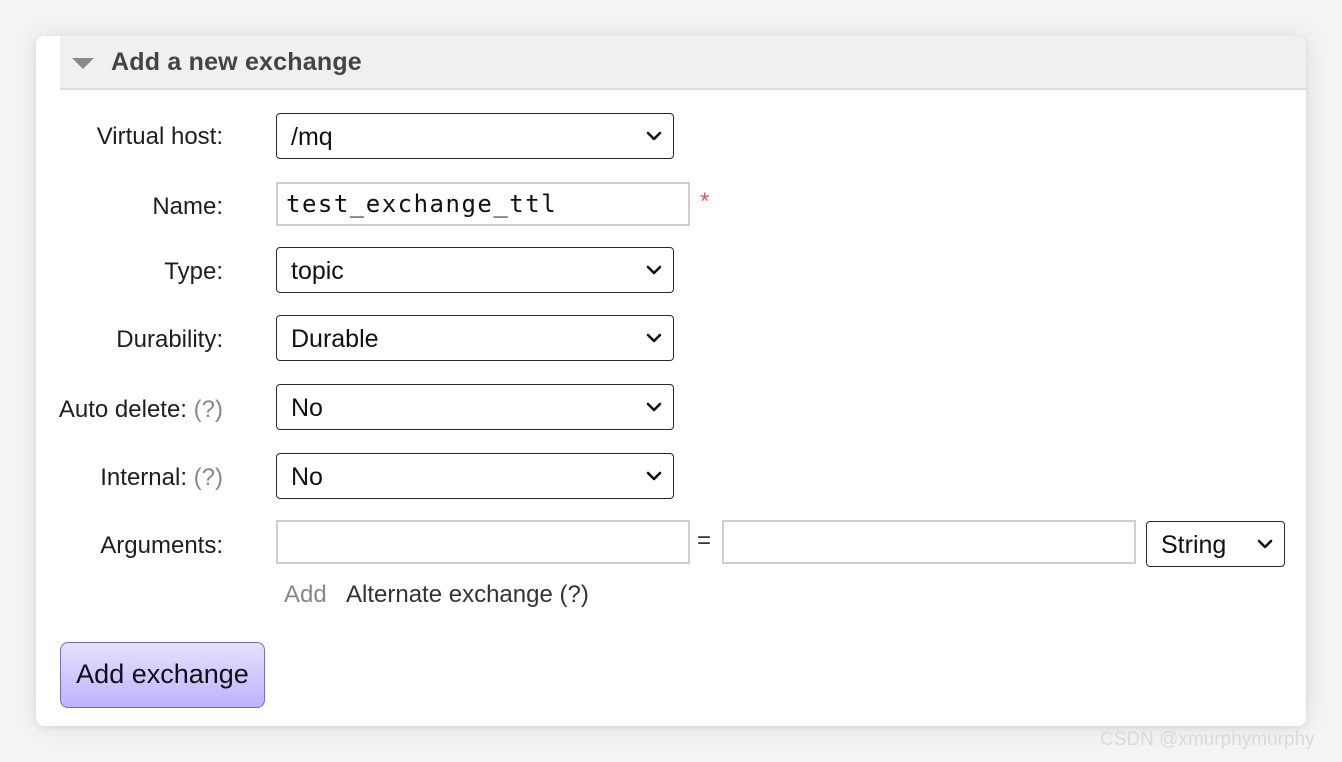 The width and height of the screenshot is (1342, 762). What do you see at coordinates (208, 477) in the screenshot?
I see `internal-help-link: (?)` at bounding box center [208, 477].